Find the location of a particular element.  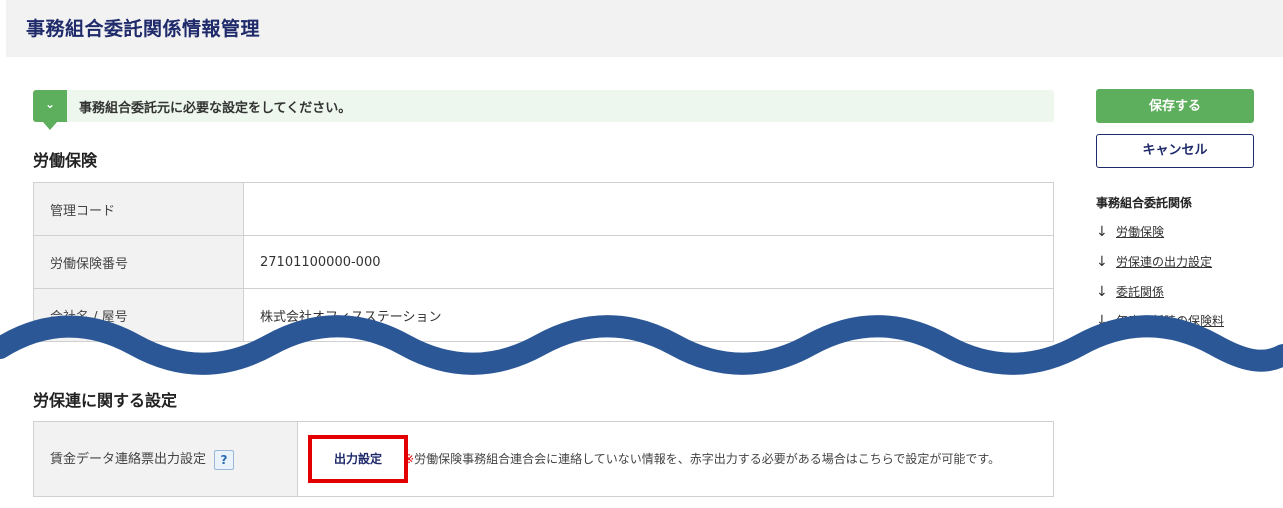

row-value is located at coordinates (648, 209).